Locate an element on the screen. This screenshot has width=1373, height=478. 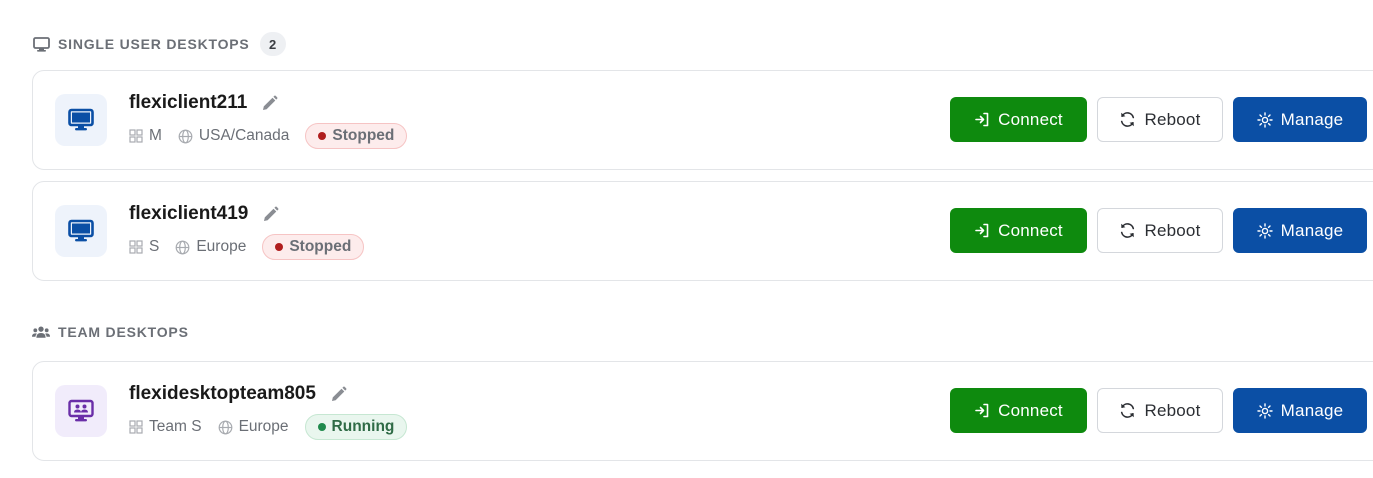
section-header-single-user: SINGLE USER DESKTOPS 2 is located at coordinates (159, 44).